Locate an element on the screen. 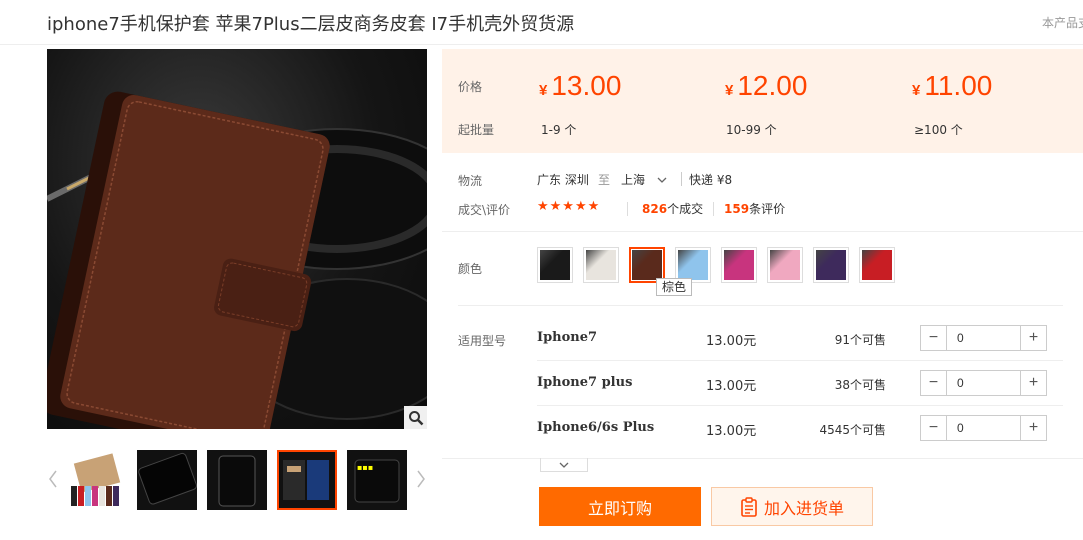  model-label: 适用型号 is located at coordinates (482, 341).